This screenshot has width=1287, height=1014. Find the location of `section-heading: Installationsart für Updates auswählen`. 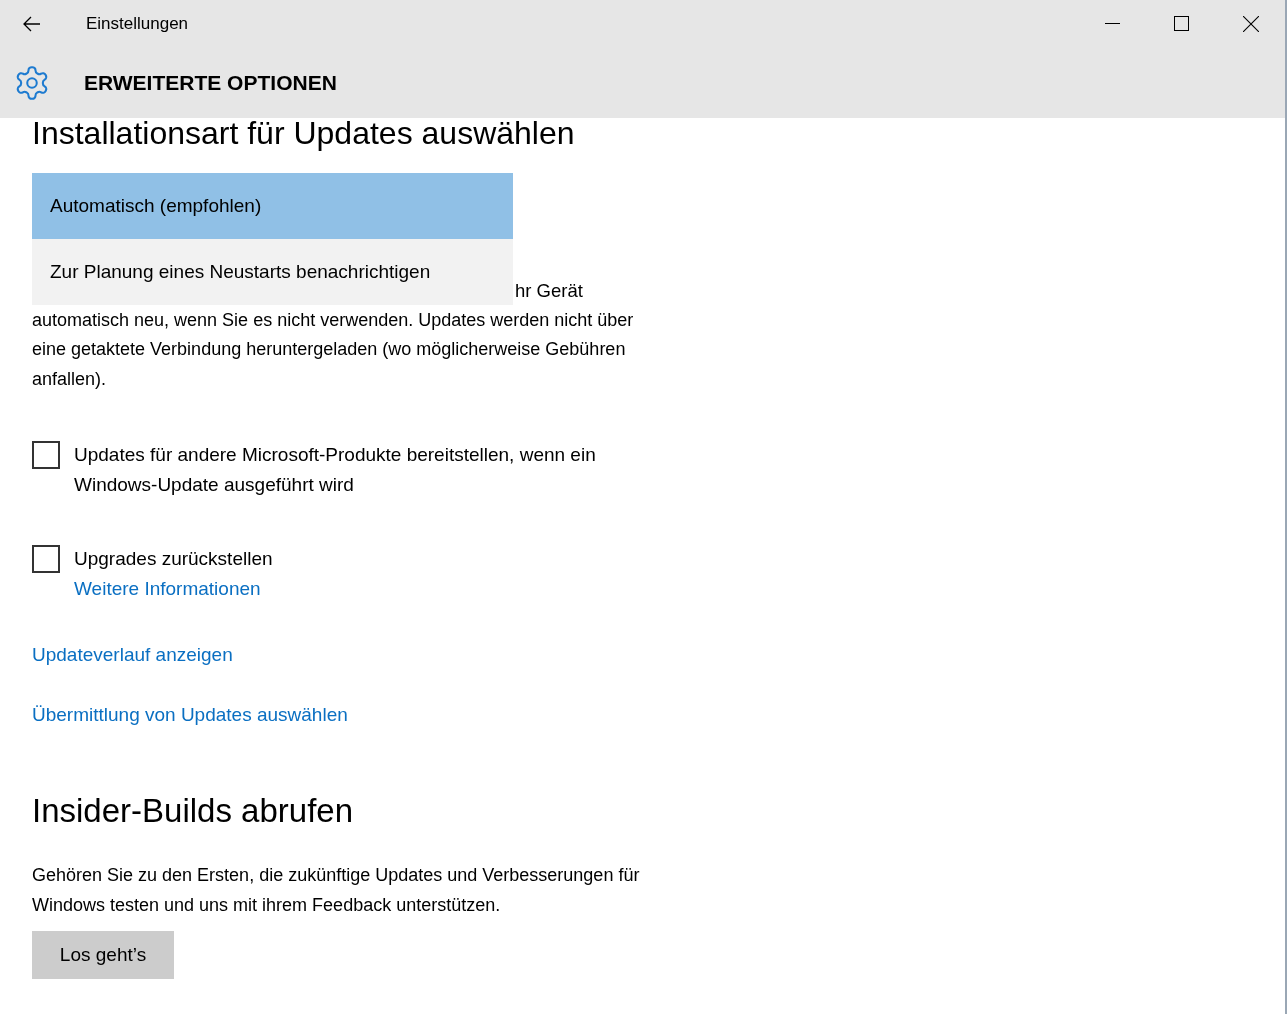

section-heading: Installationsart für Updates auswählen is located at coordinates (304, 133).